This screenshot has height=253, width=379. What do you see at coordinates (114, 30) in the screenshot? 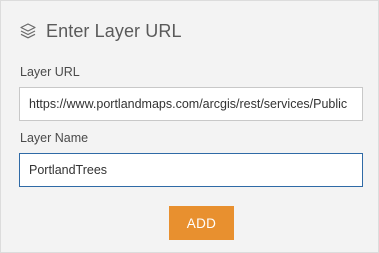
I see `panel-title: Enter Layer URL` at bounding box center [114, 30].